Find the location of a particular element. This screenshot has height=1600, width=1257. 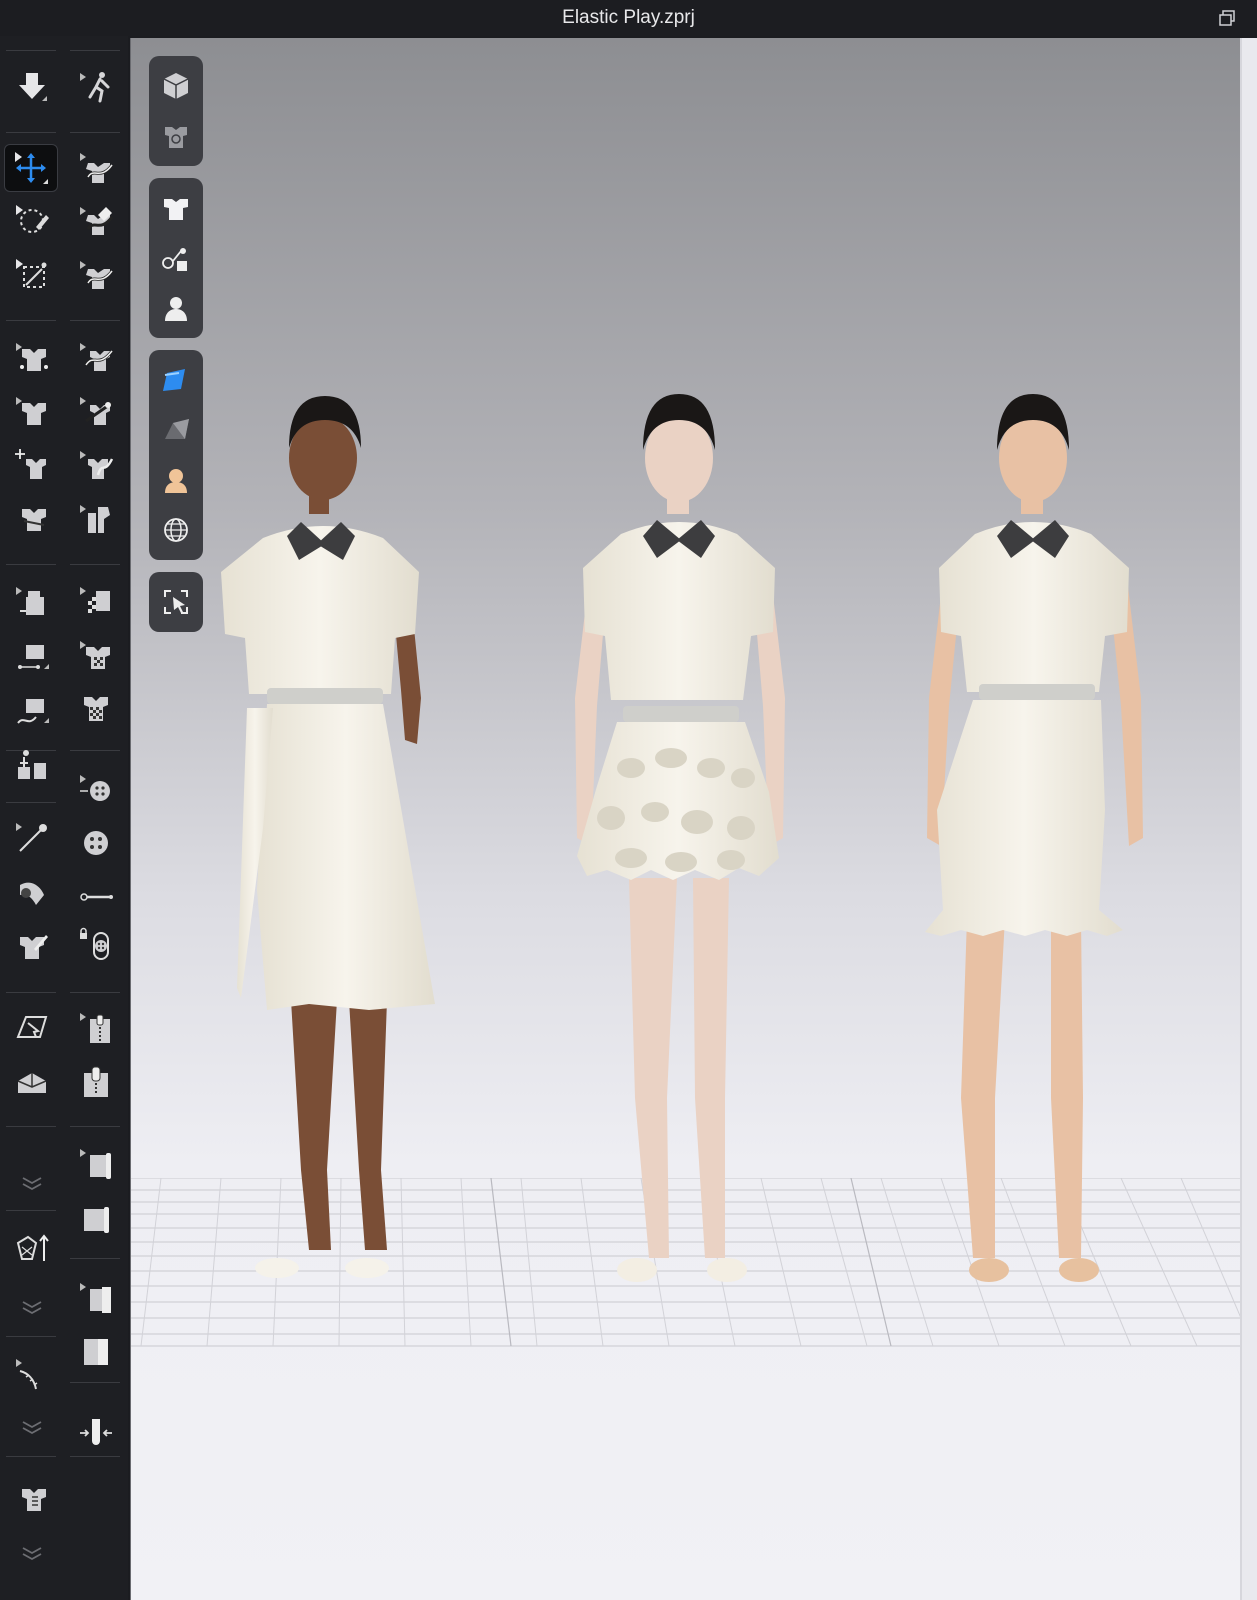

window-title: Elastic Play.zprj is located at coordinates (628, 17).